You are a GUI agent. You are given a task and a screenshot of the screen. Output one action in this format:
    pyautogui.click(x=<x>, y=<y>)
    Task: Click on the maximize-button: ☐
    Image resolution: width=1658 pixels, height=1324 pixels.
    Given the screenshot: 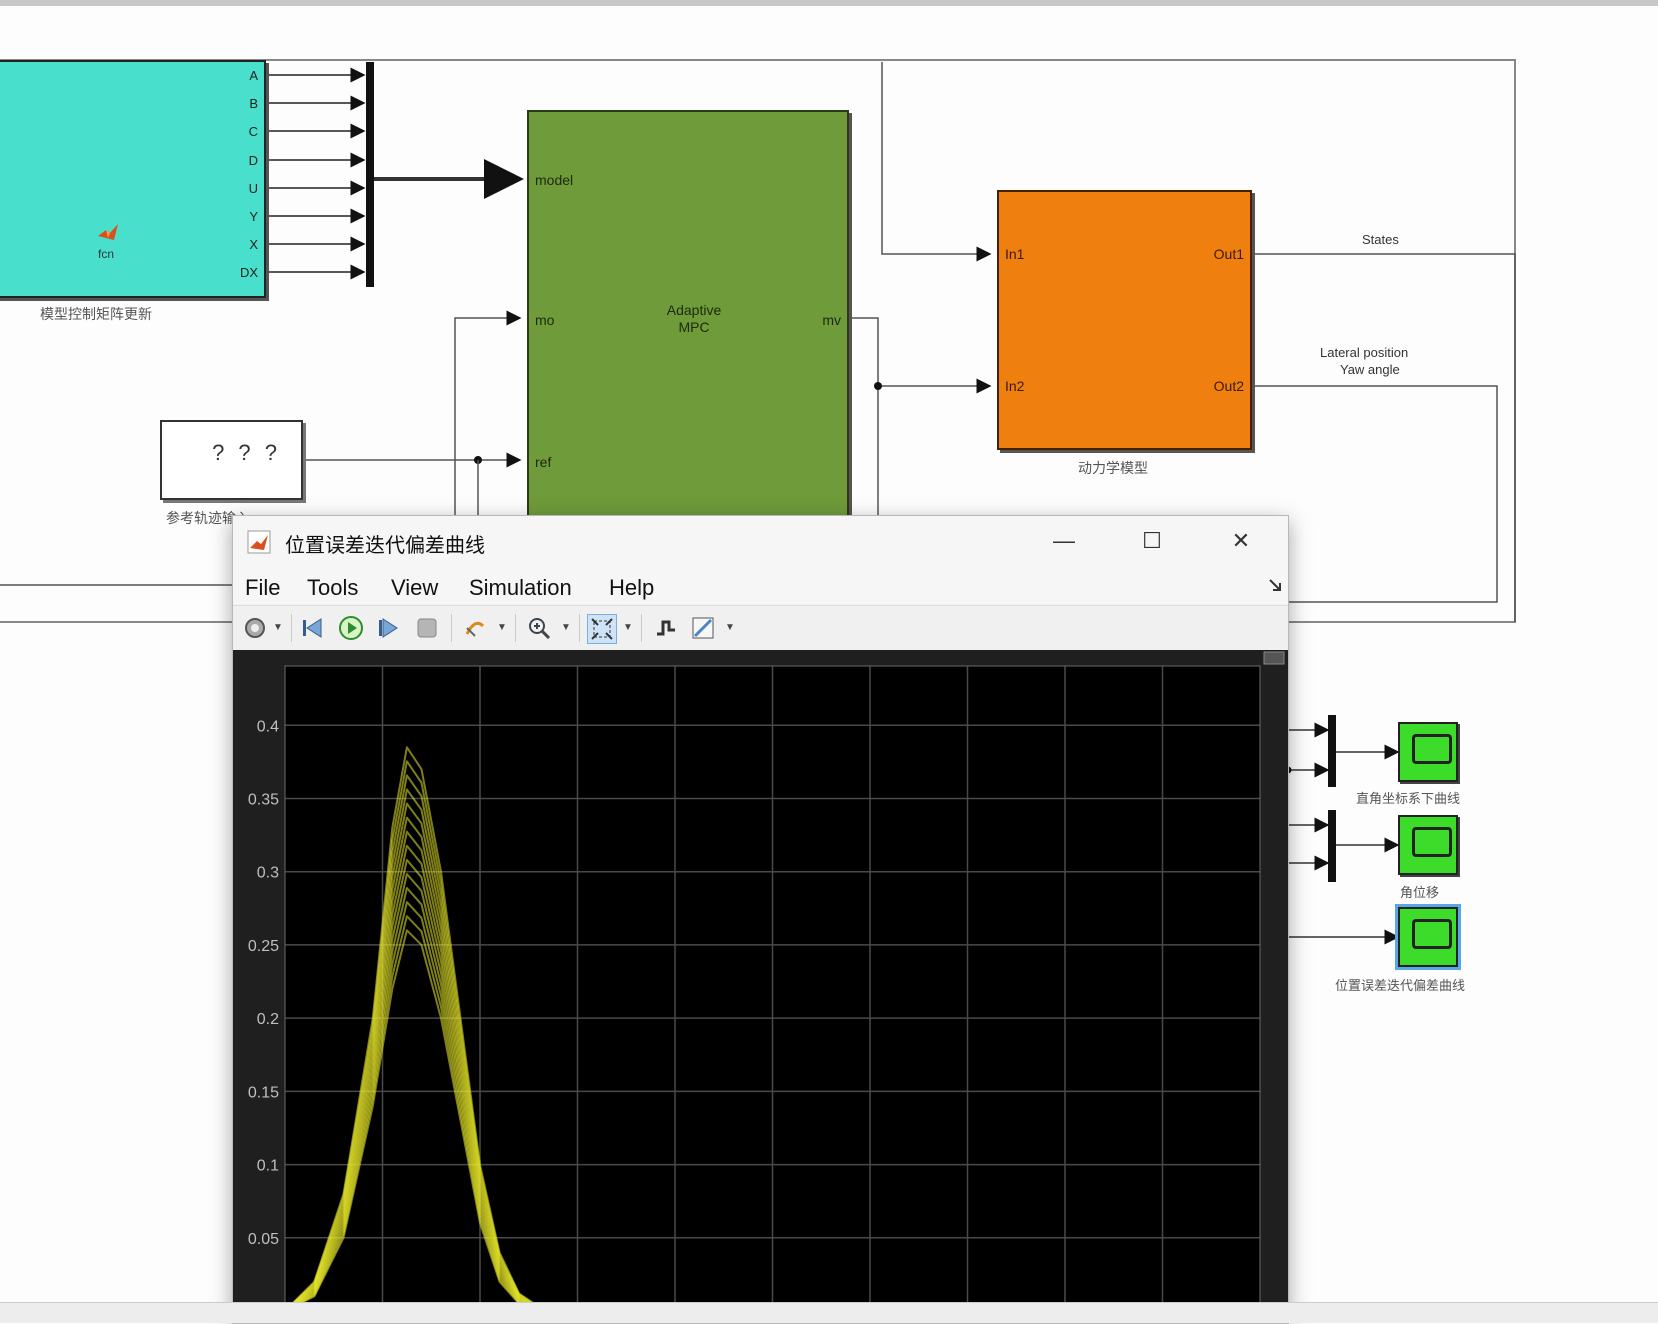 What is the action you would take?
    pyautogui.click(x=1152, y=541)
    